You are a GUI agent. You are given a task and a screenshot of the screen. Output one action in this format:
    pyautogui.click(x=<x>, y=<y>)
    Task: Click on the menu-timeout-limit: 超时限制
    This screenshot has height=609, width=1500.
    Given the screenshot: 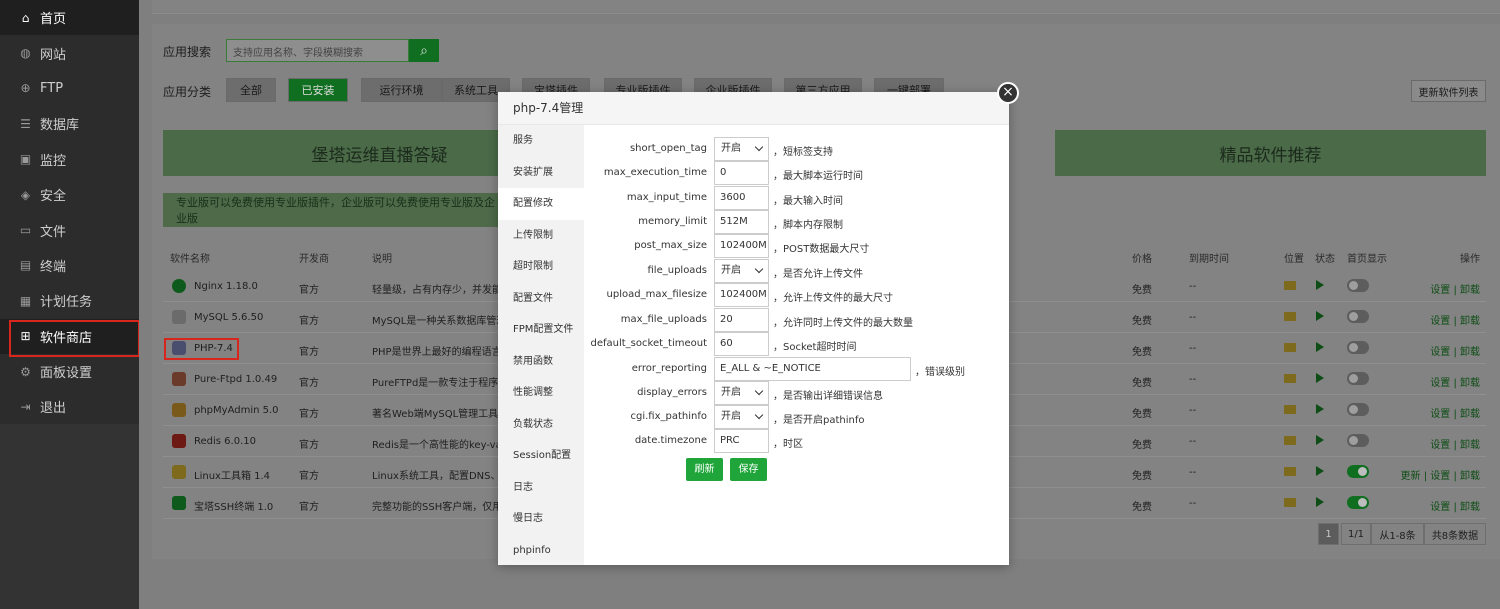 What is the action you would take?
    pyautogui.click(x=541, y=267)
    